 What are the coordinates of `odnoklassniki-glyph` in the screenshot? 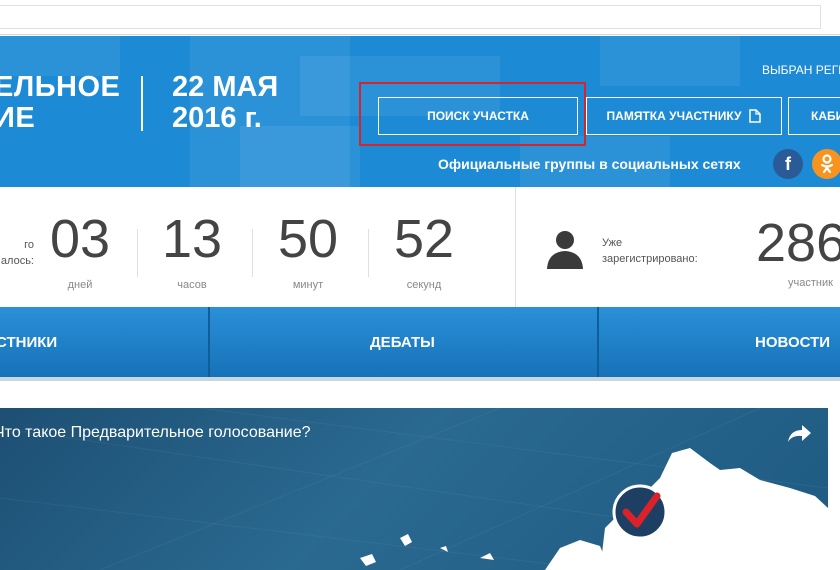 It's located at (827, 164).